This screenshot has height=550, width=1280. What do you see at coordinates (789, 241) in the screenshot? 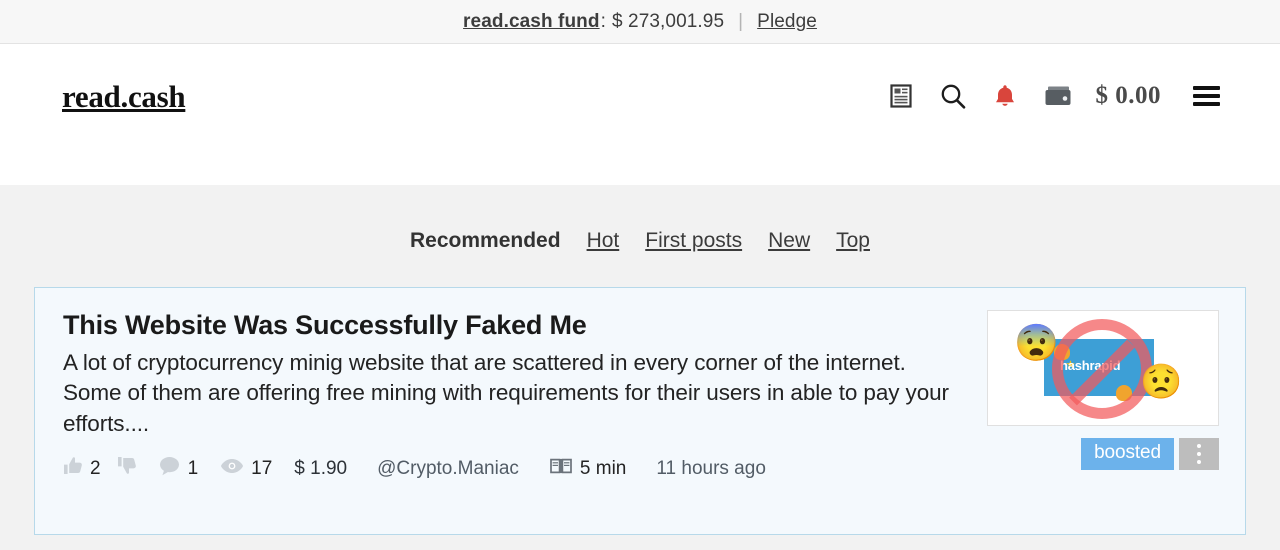
I see `tab-new: New` at bounding box center [789, 241].